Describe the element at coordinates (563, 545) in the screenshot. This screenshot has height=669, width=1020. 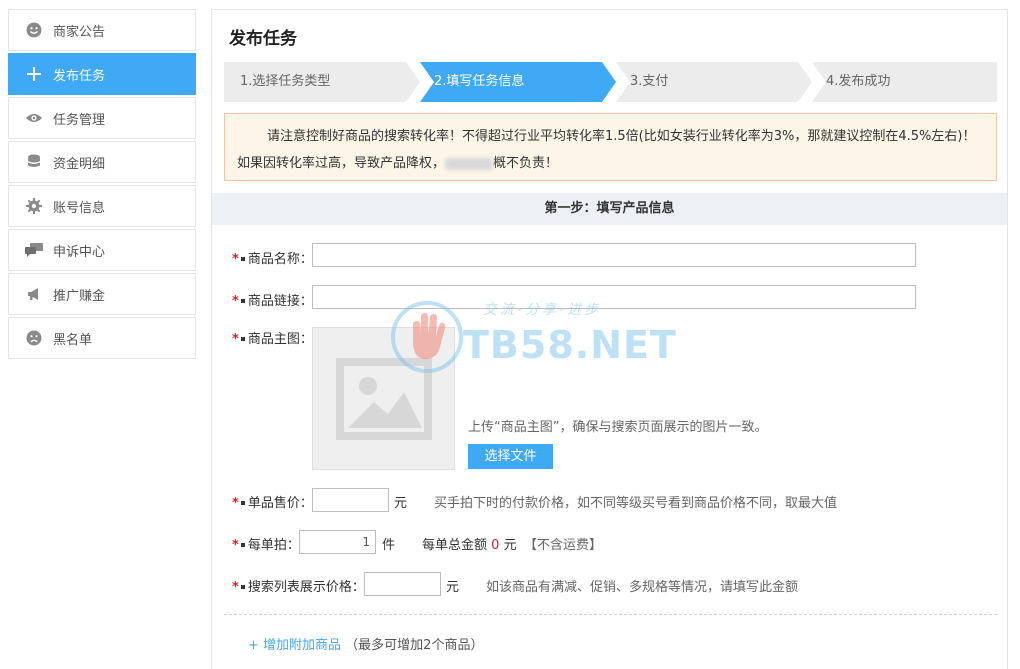
I see `shipping-note: 【不含运费】` at that location.